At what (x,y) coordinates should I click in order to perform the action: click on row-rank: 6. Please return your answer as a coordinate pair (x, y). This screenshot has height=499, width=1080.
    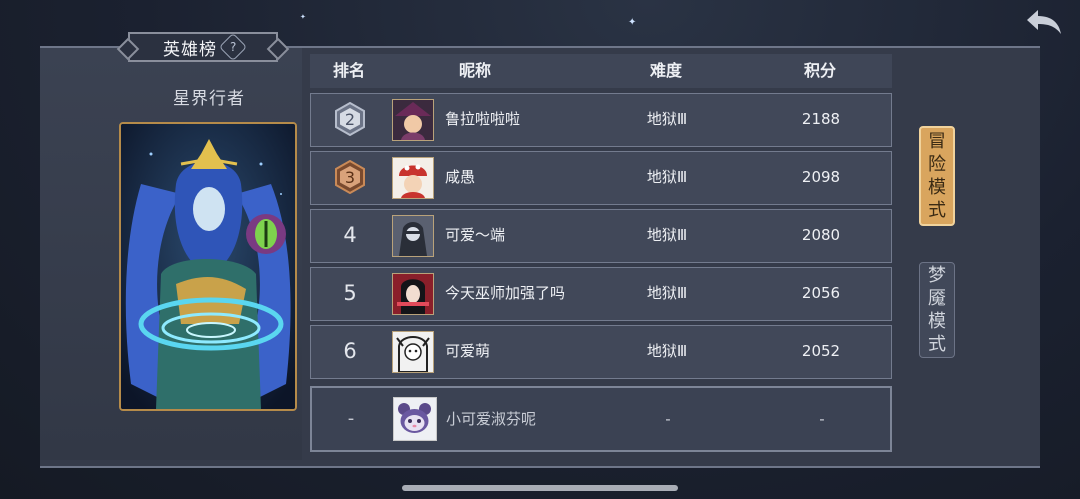
    Looking at the image, I should click on (350, 351).